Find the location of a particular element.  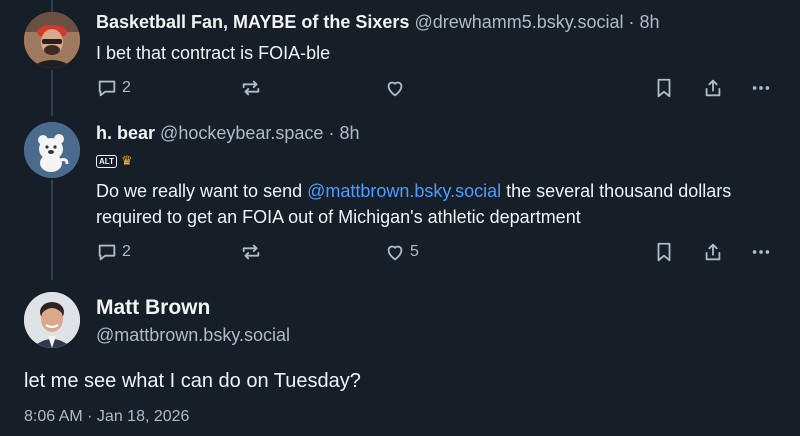

author-handle: @drewhamm5.bsky.social is located at coordinates (518, 22).